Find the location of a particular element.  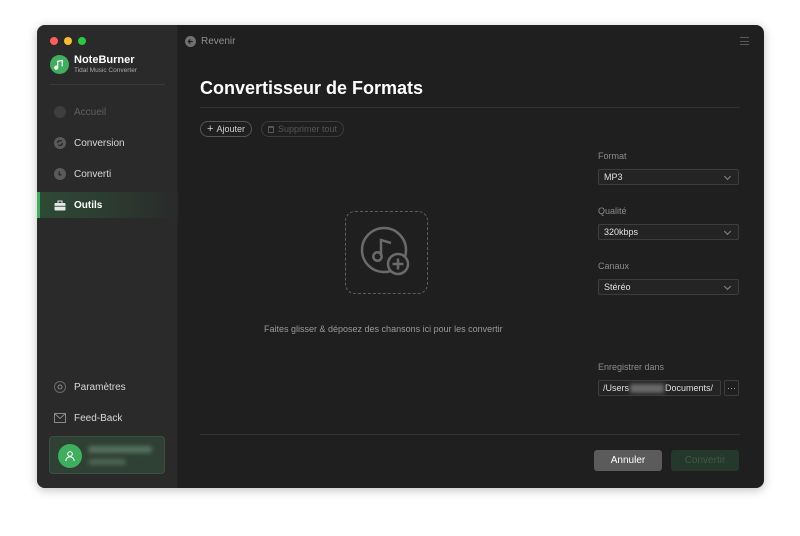

mail-icon is located at coordinates (60, 418).